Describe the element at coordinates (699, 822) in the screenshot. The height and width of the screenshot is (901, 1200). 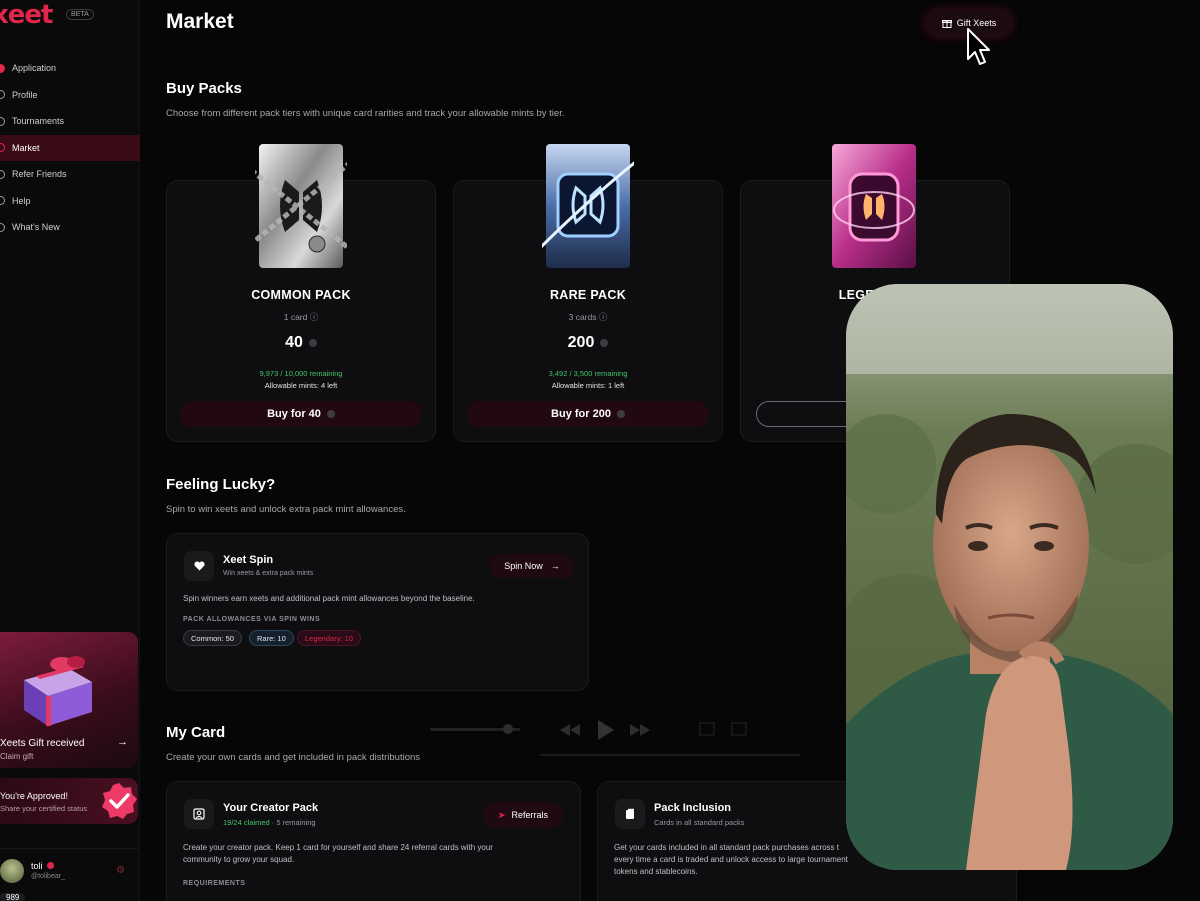
I see `pack-inclusion-subtitle: Cards in all standard packs` at that location.